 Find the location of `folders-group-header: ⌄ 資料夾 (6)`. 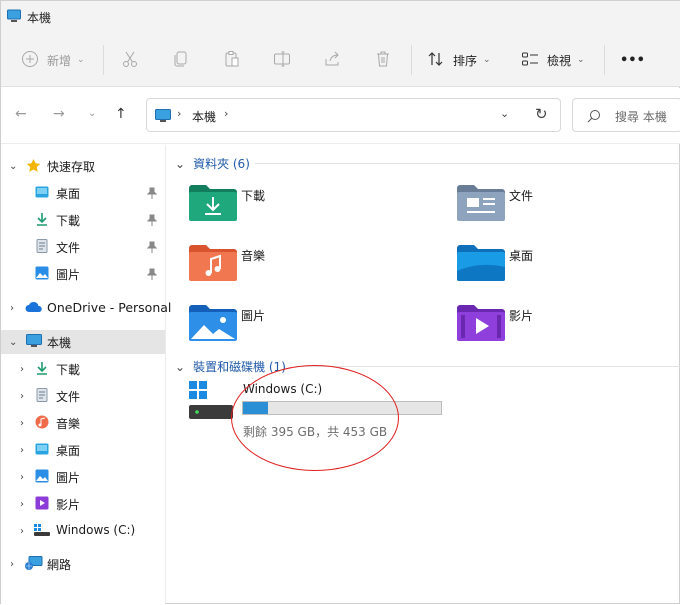

folders-group-header: ⌄ 資料夾 (6) is located at coordinates (212, 163).